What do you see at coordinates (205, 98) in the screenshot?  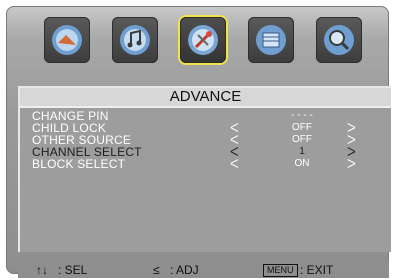 I see `panel-title: ADVANCE` at bounding box center [205, 98].